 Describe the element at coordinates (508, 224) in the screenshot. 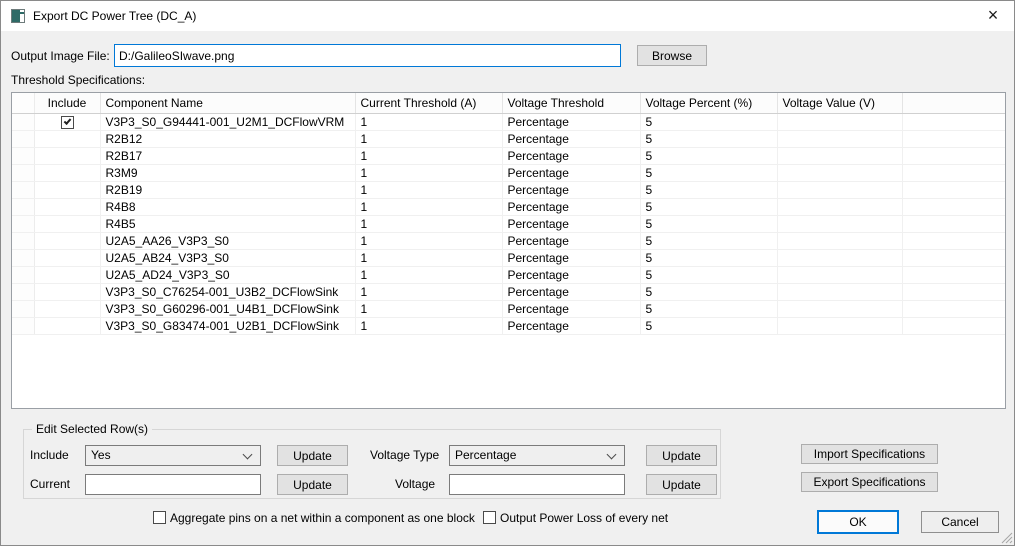

I see `table-row: R4B5 1 Percentage 5` at that location.